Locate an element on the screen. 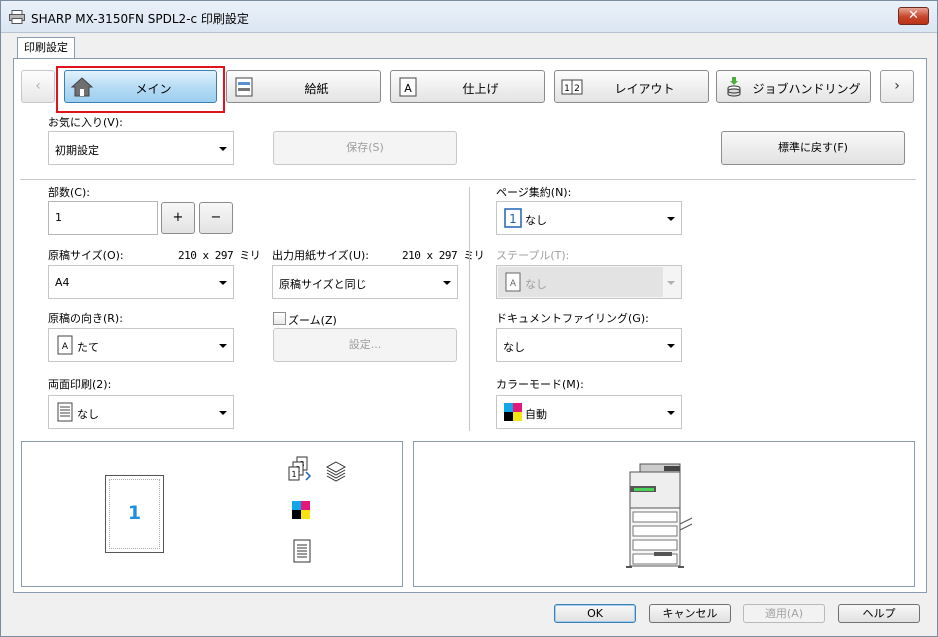  output-size-select: 原稿サイズと同じ is located at coordinates (365, 282).